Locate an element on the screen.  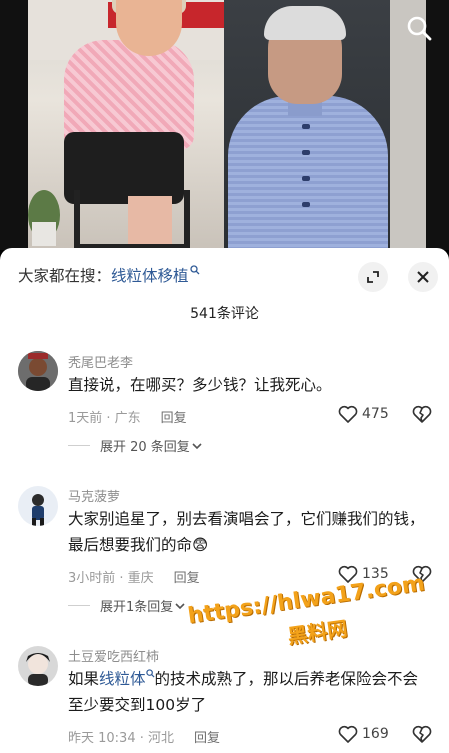
close-icon is located at coordinates (423, 277).